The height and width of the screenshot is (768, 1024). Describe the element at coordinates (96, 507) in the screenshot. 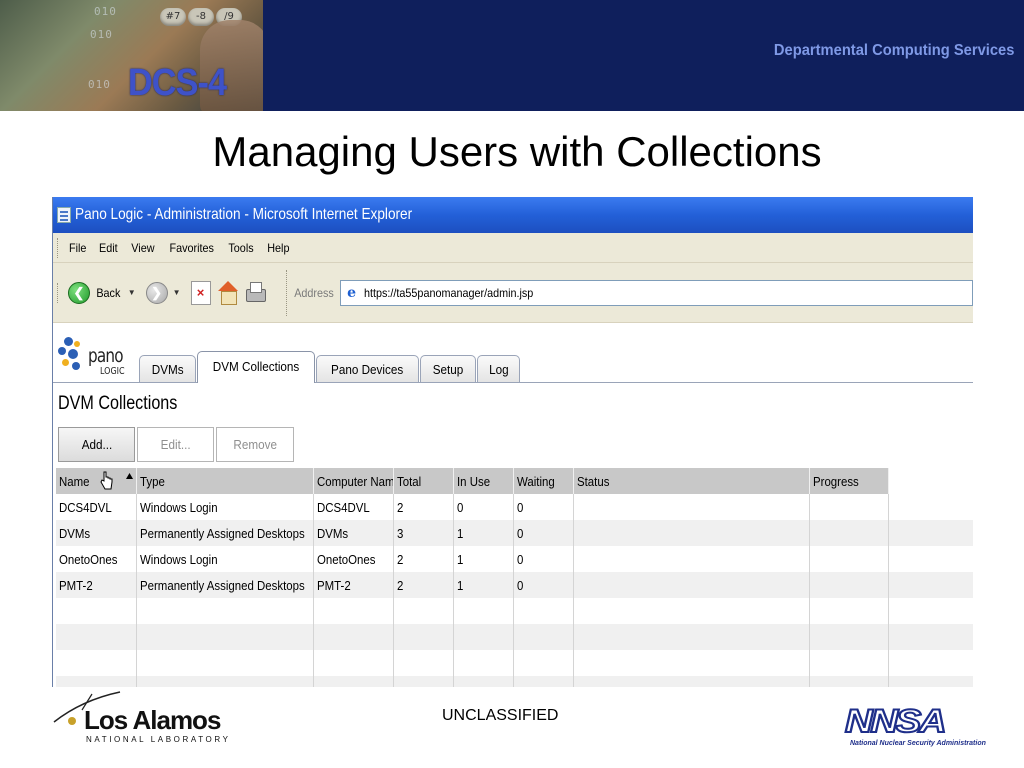

I see `cell-name: DCS4DVL` at that location.